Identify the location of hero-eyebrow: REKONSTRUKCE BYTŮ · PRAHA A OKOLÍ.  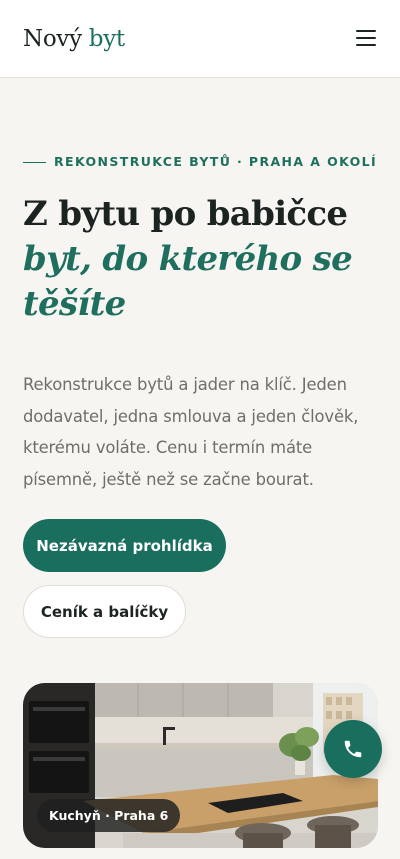
(200, 162).